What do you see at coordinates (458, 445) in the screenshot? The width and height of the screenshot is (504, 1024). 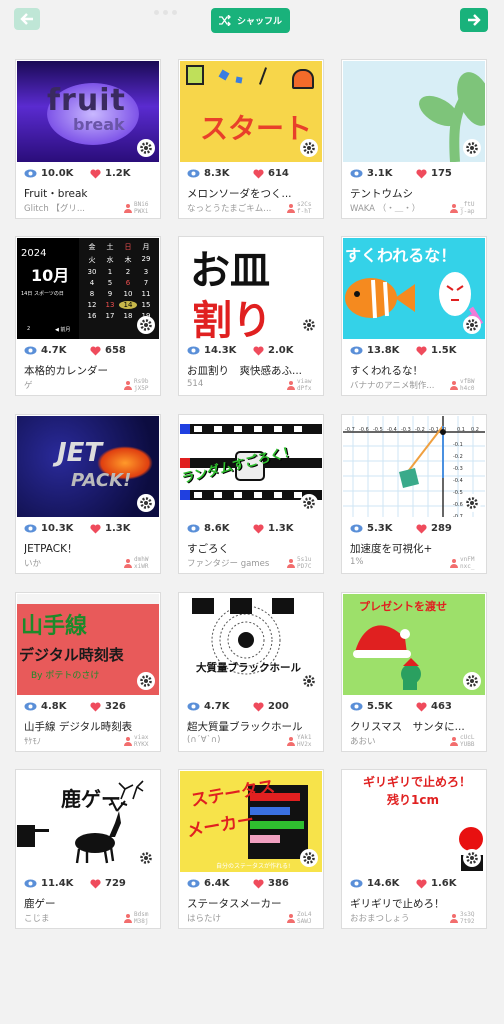 I see `y-tick-label: -0.1` at bounding box center [458, 445].